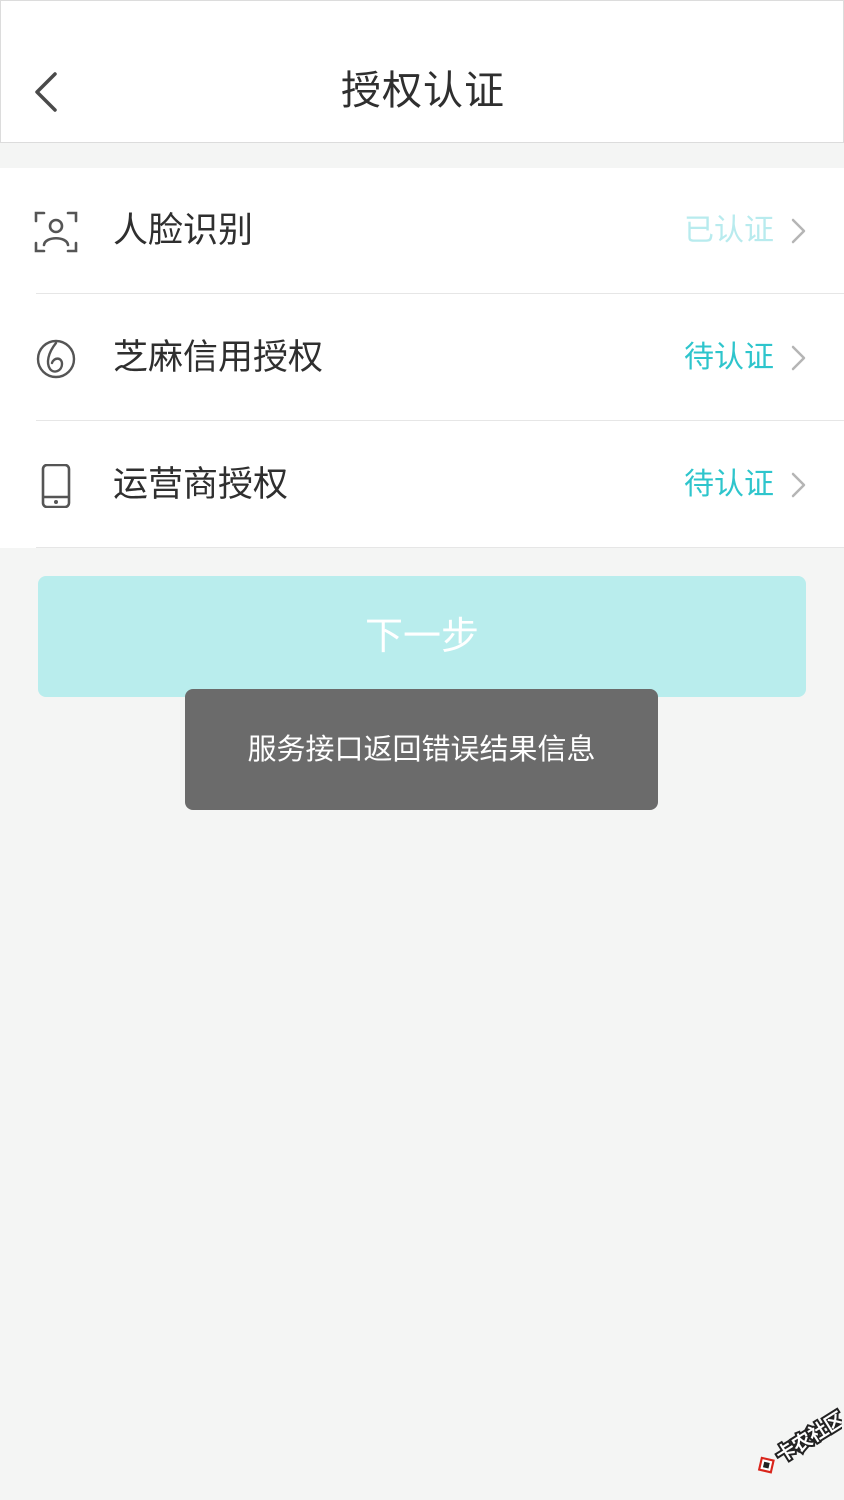 This screenshot has height=1500, width=844. What do you see at coordinates (201, 485) in the screenshot?
I see `auth-item-label: 运营商授权` at bounding box center [201, 485].